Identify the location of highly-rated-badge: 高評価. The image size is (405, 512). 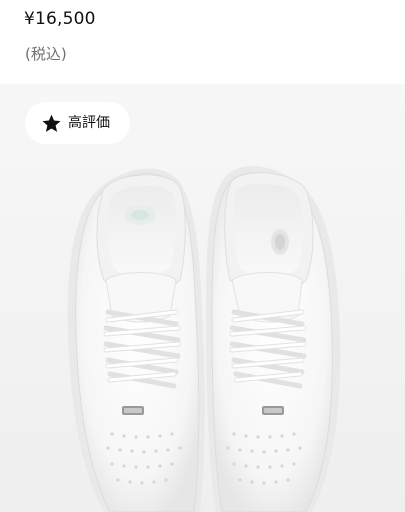
(77, 123).